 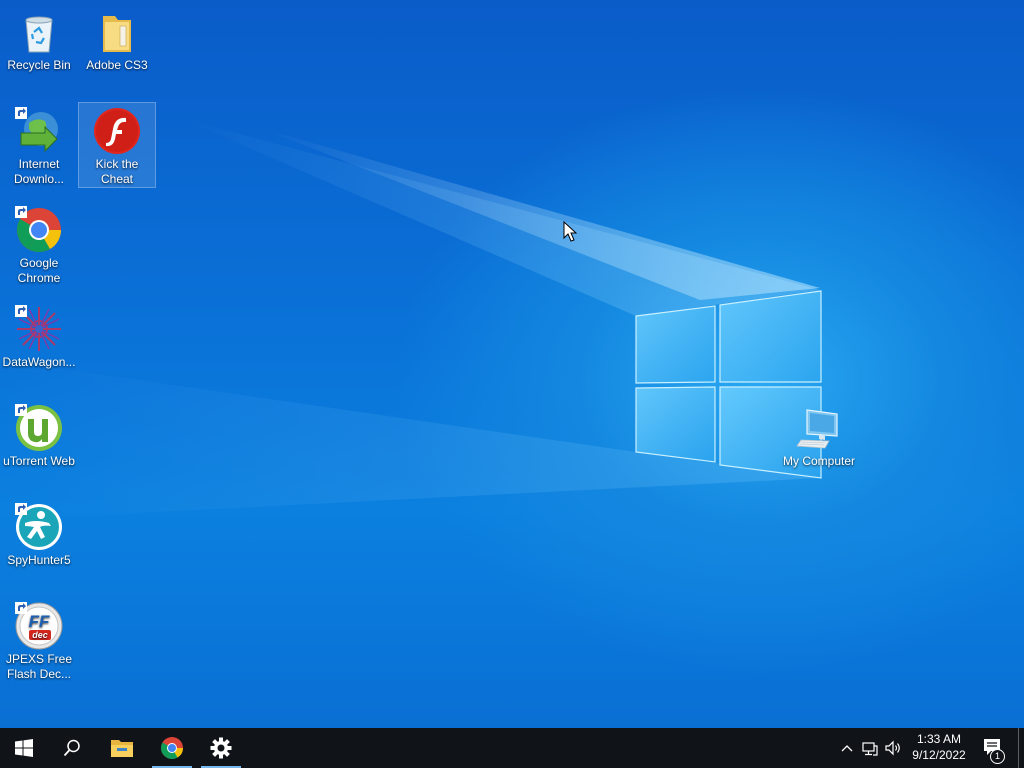 What do you see at coordinates (40, 635) in the screenshot?
I see `ffdec-glyph-bottom: dec` at bounding box center [40, 635].